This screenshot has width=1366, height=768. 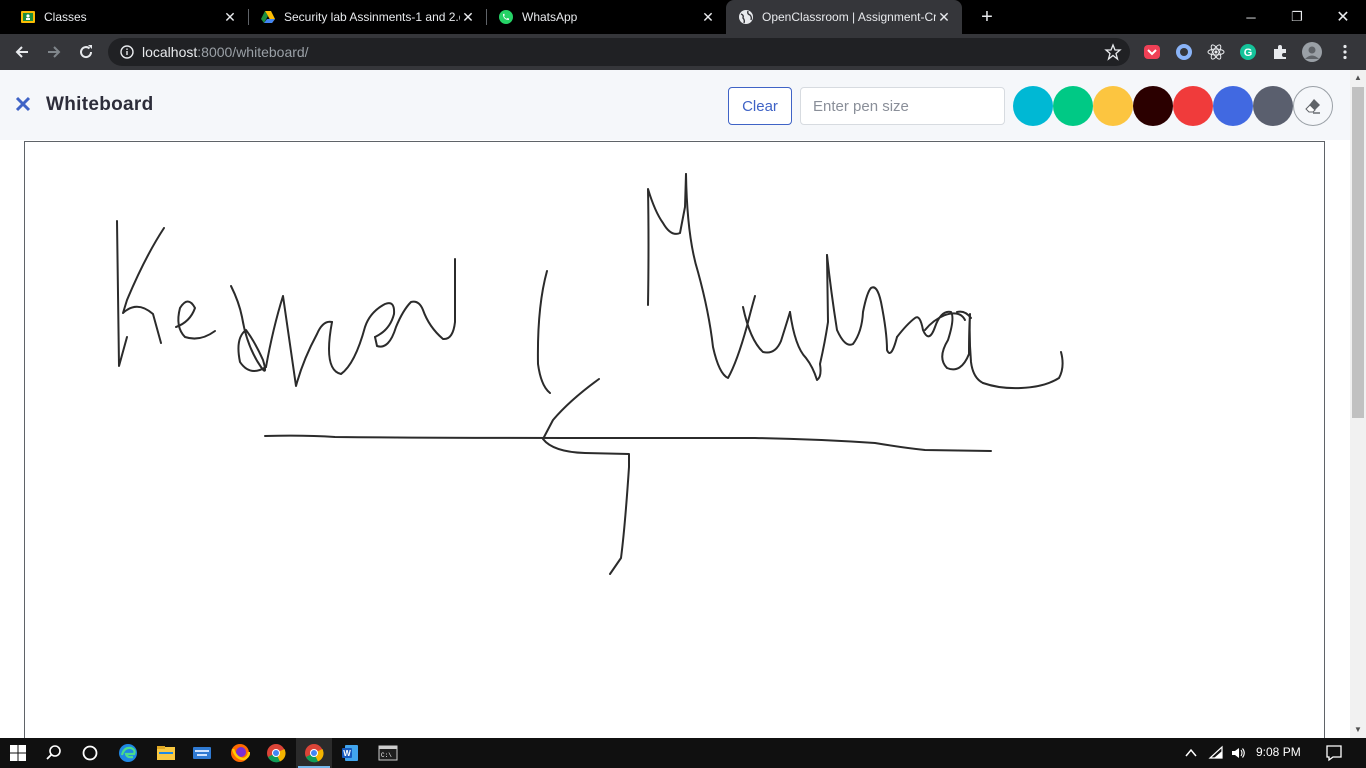 I want to click on wifi-icon, so click(x=1216, y=753).